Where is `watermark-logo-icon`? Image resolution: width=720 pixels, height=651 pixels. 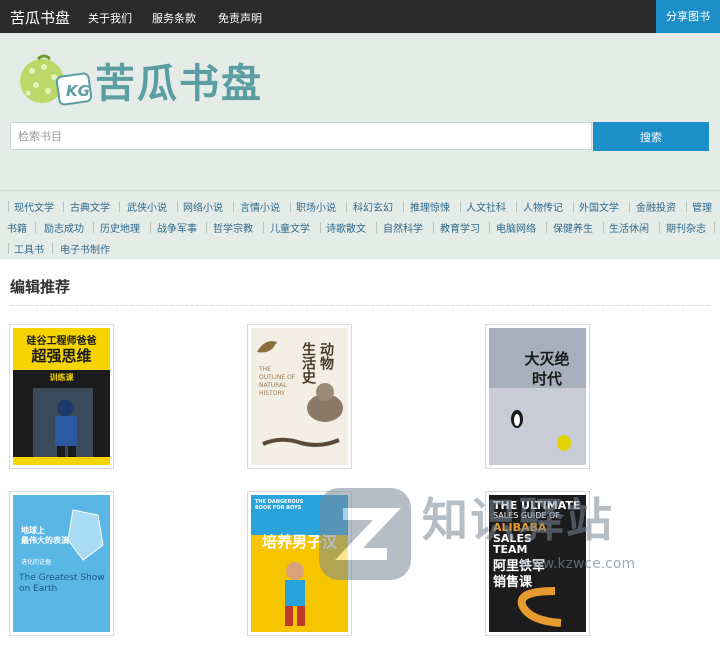 watermark-logo-icon is located at coordinates (365, 534).